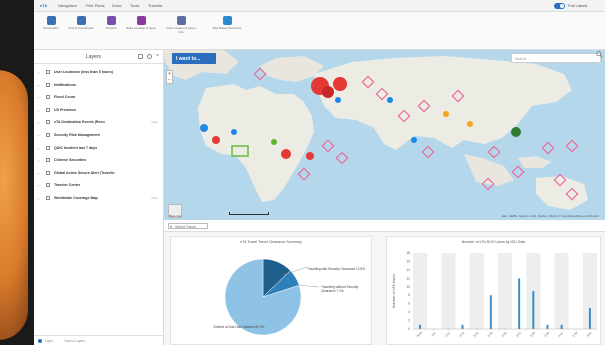  I want to click on x-tick-label: 2/8, so click(434, 334).